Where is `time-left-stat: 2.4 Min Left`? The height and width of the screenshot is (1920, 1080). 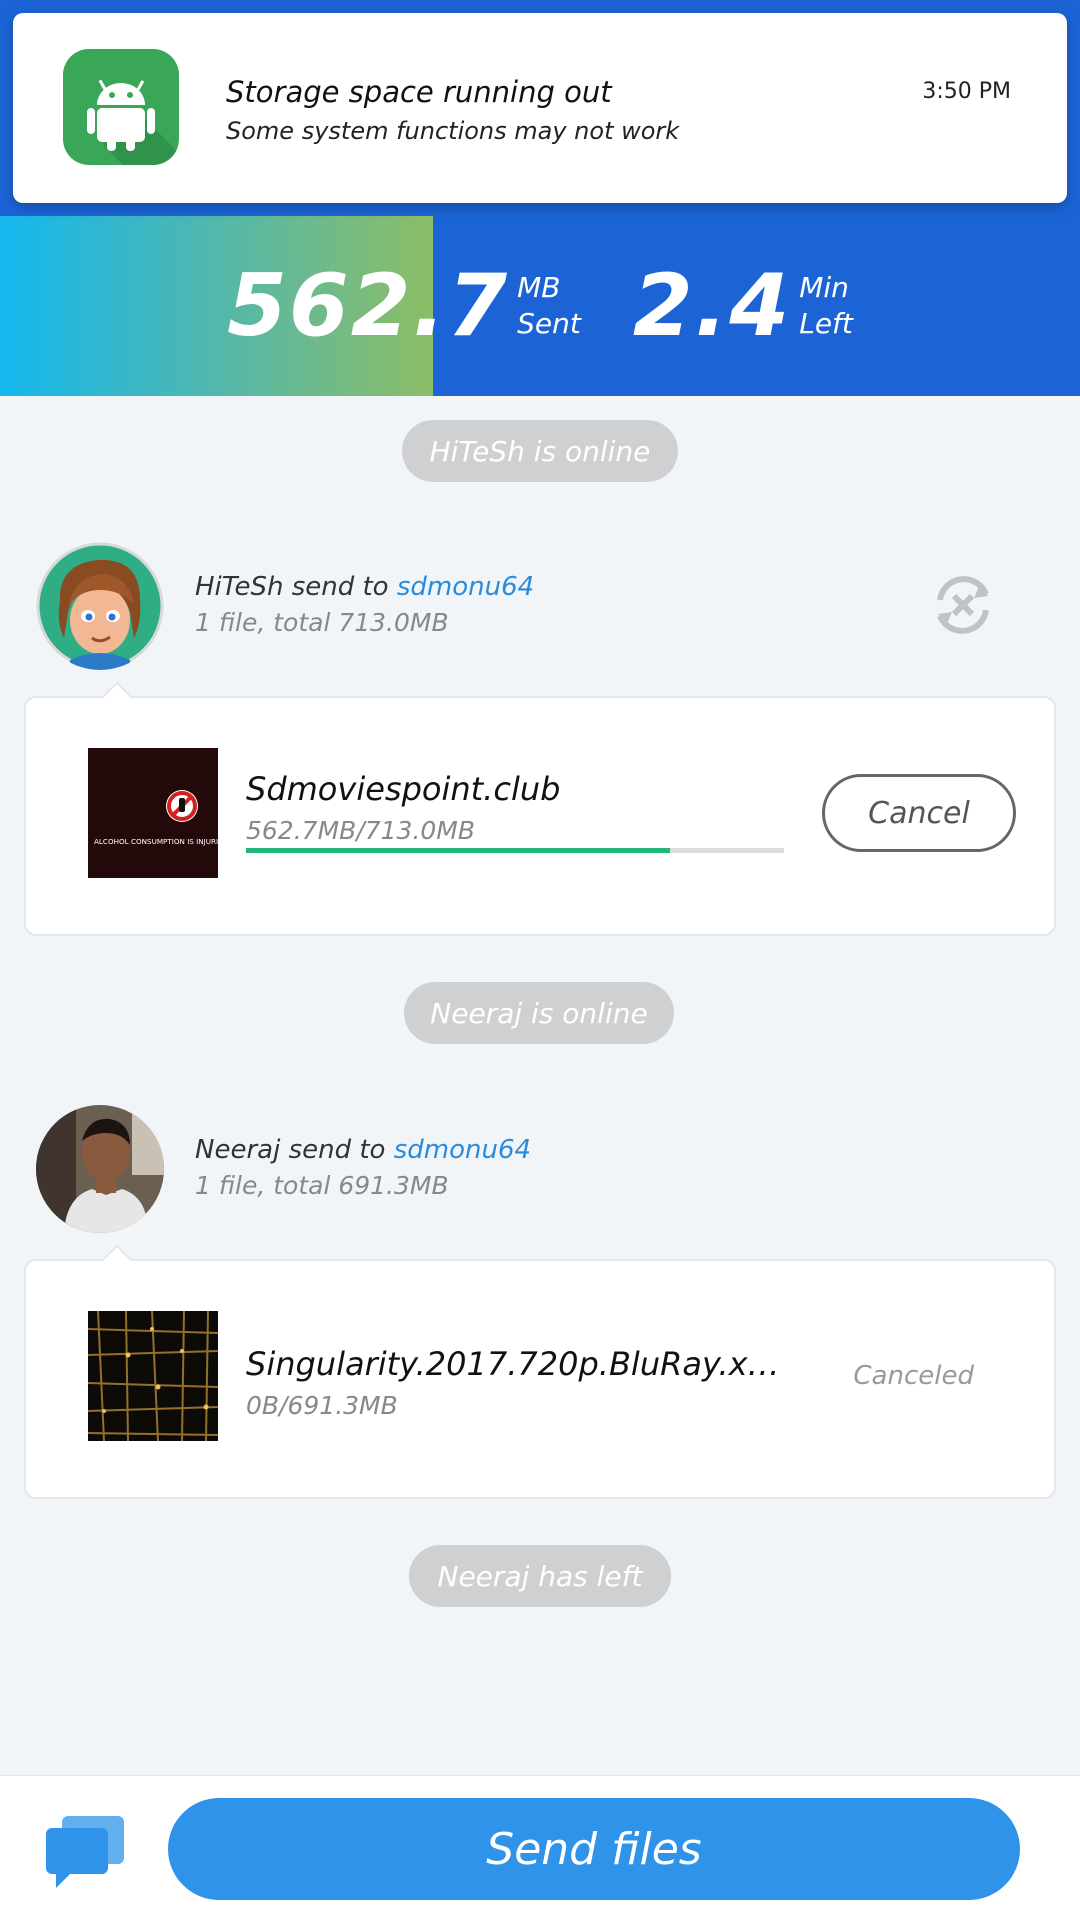
time-left-stat: 2.4 Min Left is located at coordinates (743, 306).